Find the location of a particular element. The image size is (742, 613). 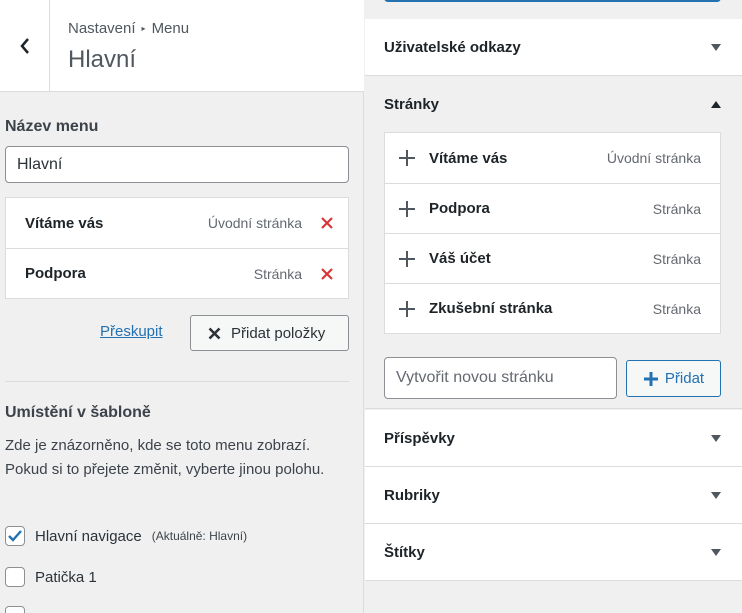

section-title: Štítky is located at coordinates (404, 552).